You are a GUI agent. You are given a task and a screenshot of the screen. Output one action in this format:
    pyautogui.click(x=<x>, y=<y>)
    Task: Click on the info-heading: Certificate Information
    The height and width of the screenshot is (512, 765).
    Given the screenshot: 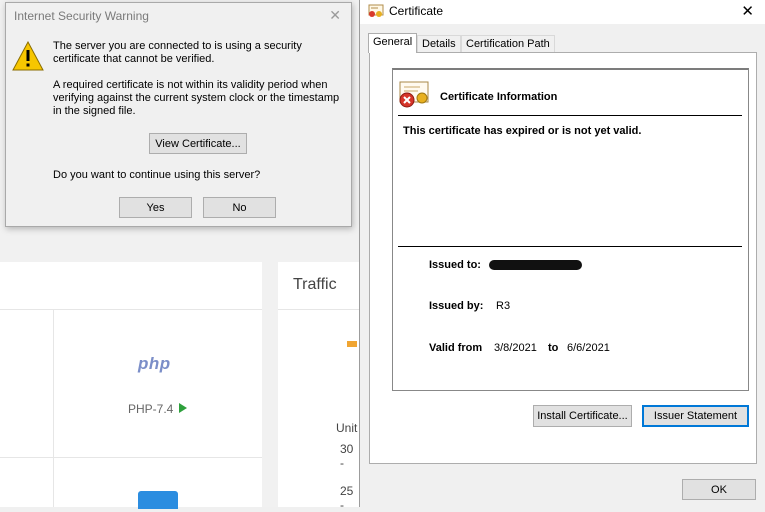 What is the action you would take?
    pyautogui.click(x=499, y=97)
    